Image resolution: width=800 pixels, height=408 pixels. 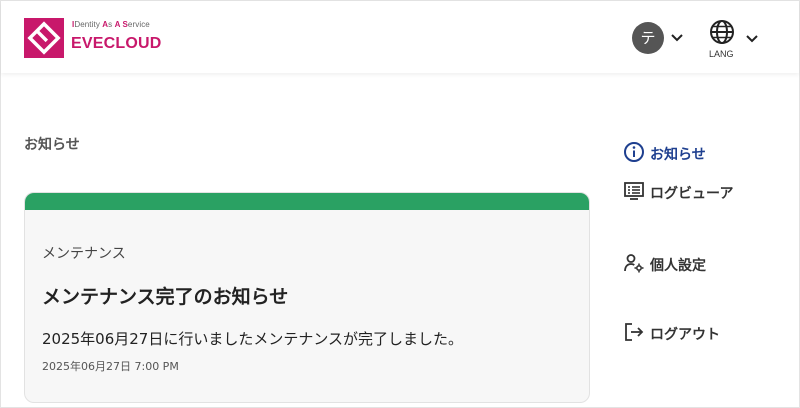 I want to click on logout-icon, so click(x=634, y=332).